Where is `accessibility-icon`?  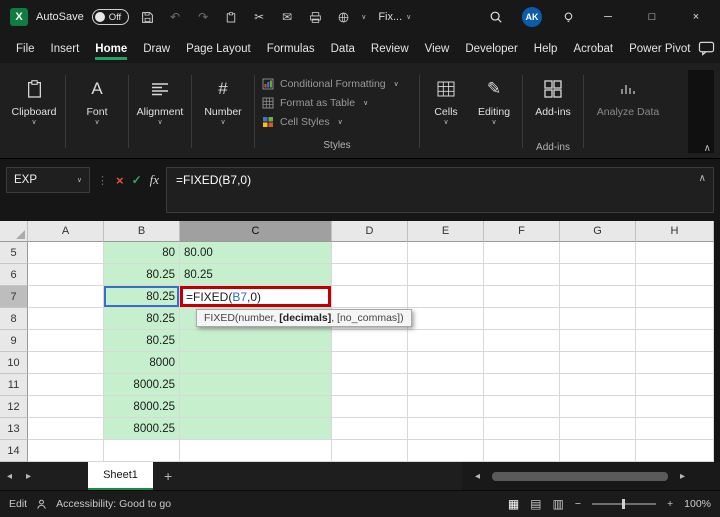 accessibility-icon is located at coordinates (41, 504).